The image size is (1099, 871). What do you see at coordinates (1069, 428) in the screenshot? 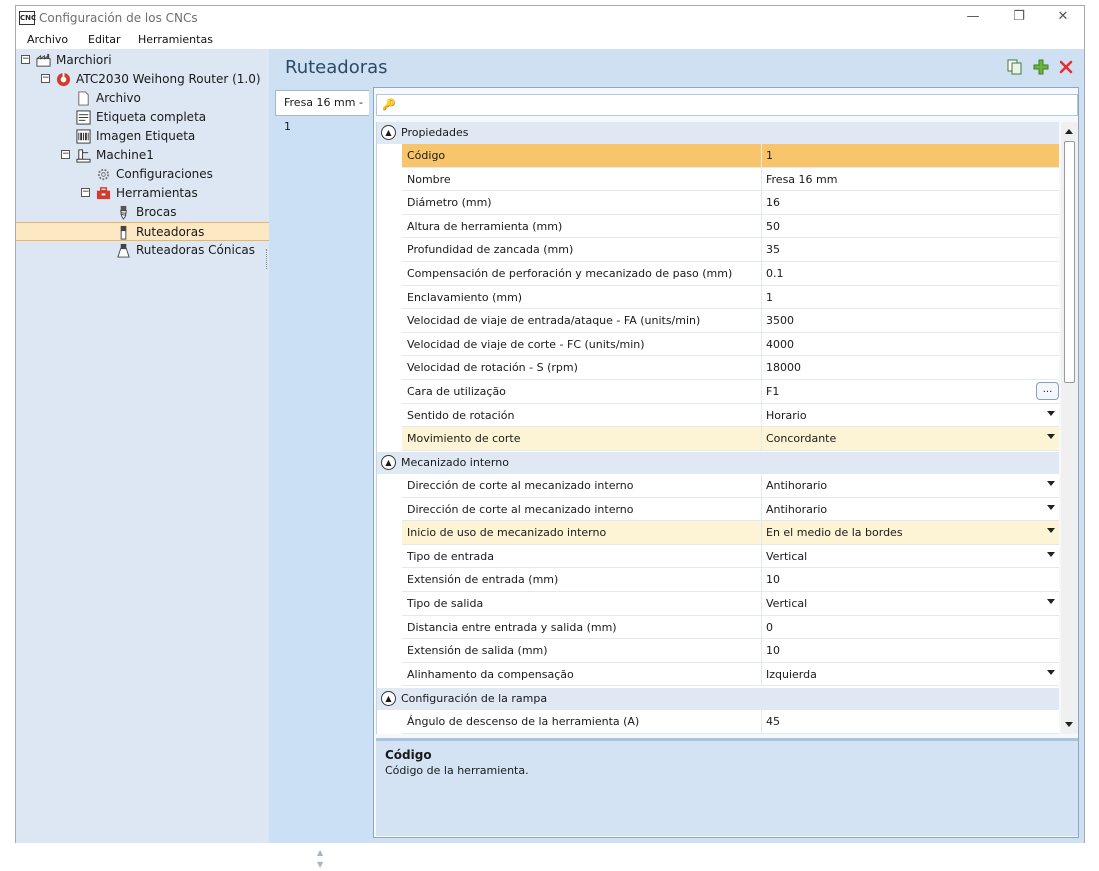
I see `vertical-scrollbar` at bounding box center [1069, 428].